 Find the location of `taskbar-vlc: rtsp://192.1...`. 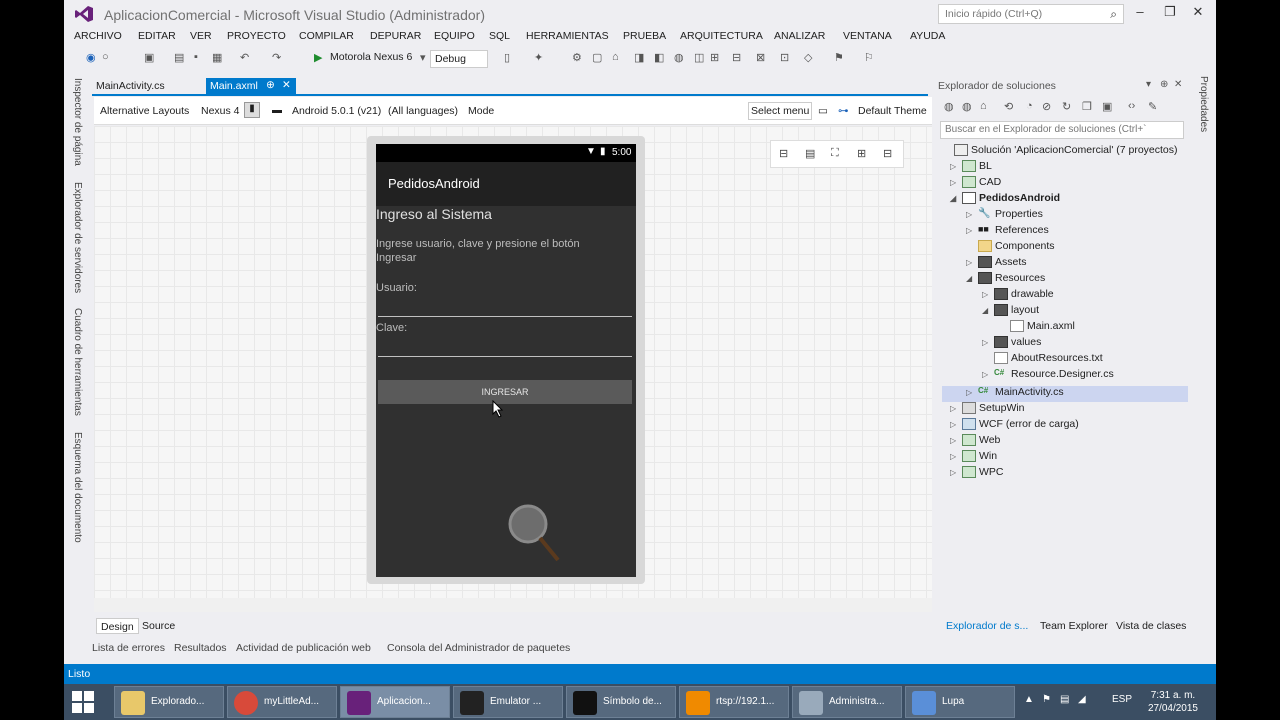

taskbar-vlc: rtsp://192.1... is located at coordinates (734, 702).